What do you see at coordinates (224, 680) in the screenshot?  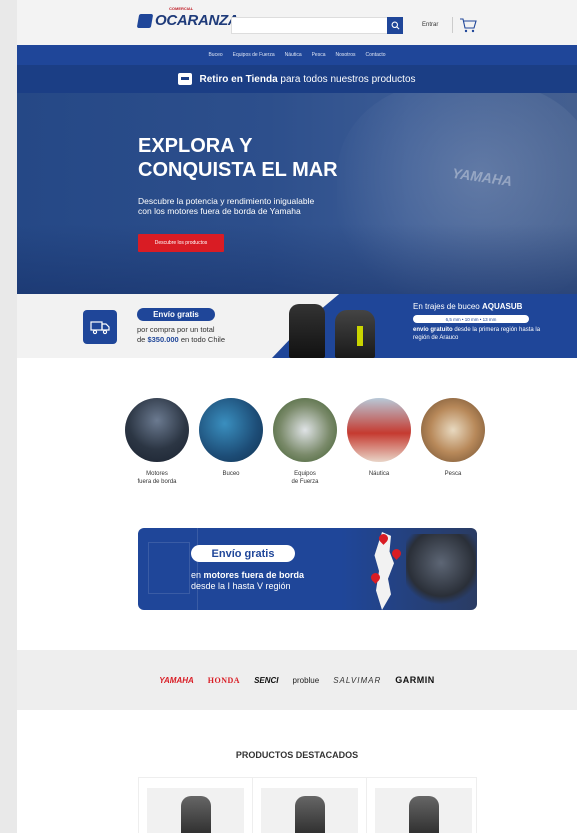 I see `brand-logo-honda: HONDA` at bounding box center [224, 680].